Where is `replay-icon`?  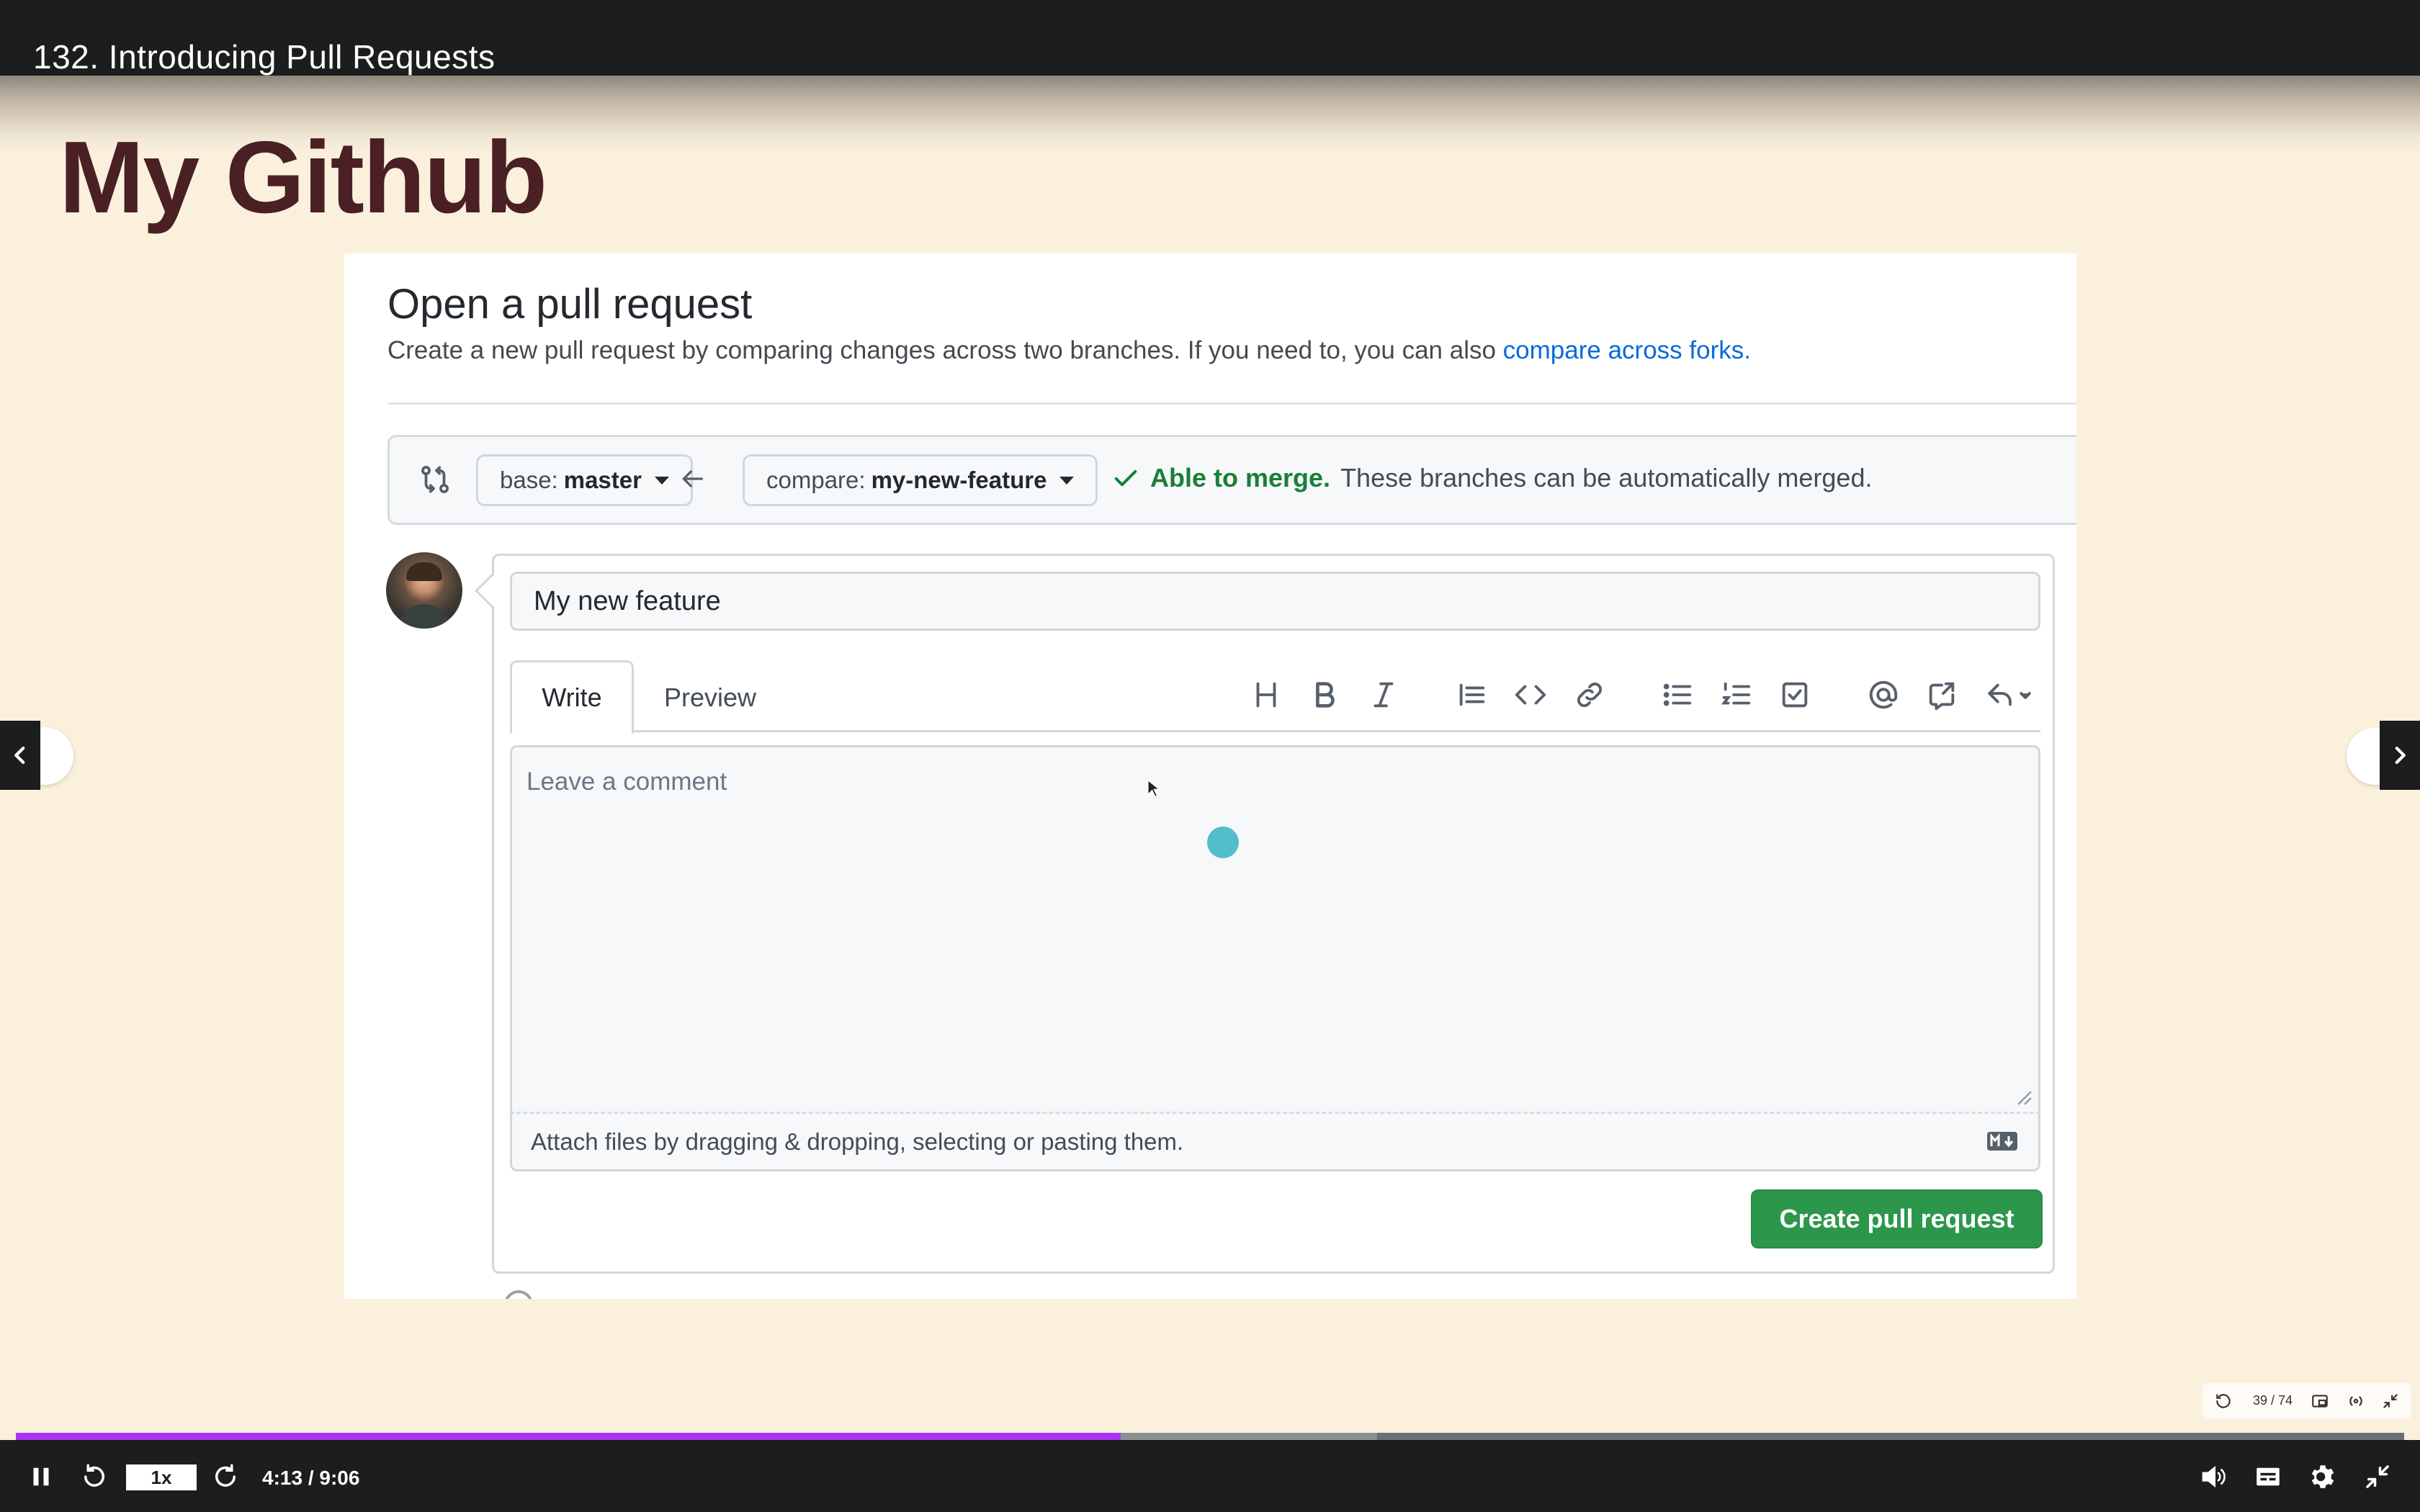
replay-icon is located at coordinates (2223, 1401).